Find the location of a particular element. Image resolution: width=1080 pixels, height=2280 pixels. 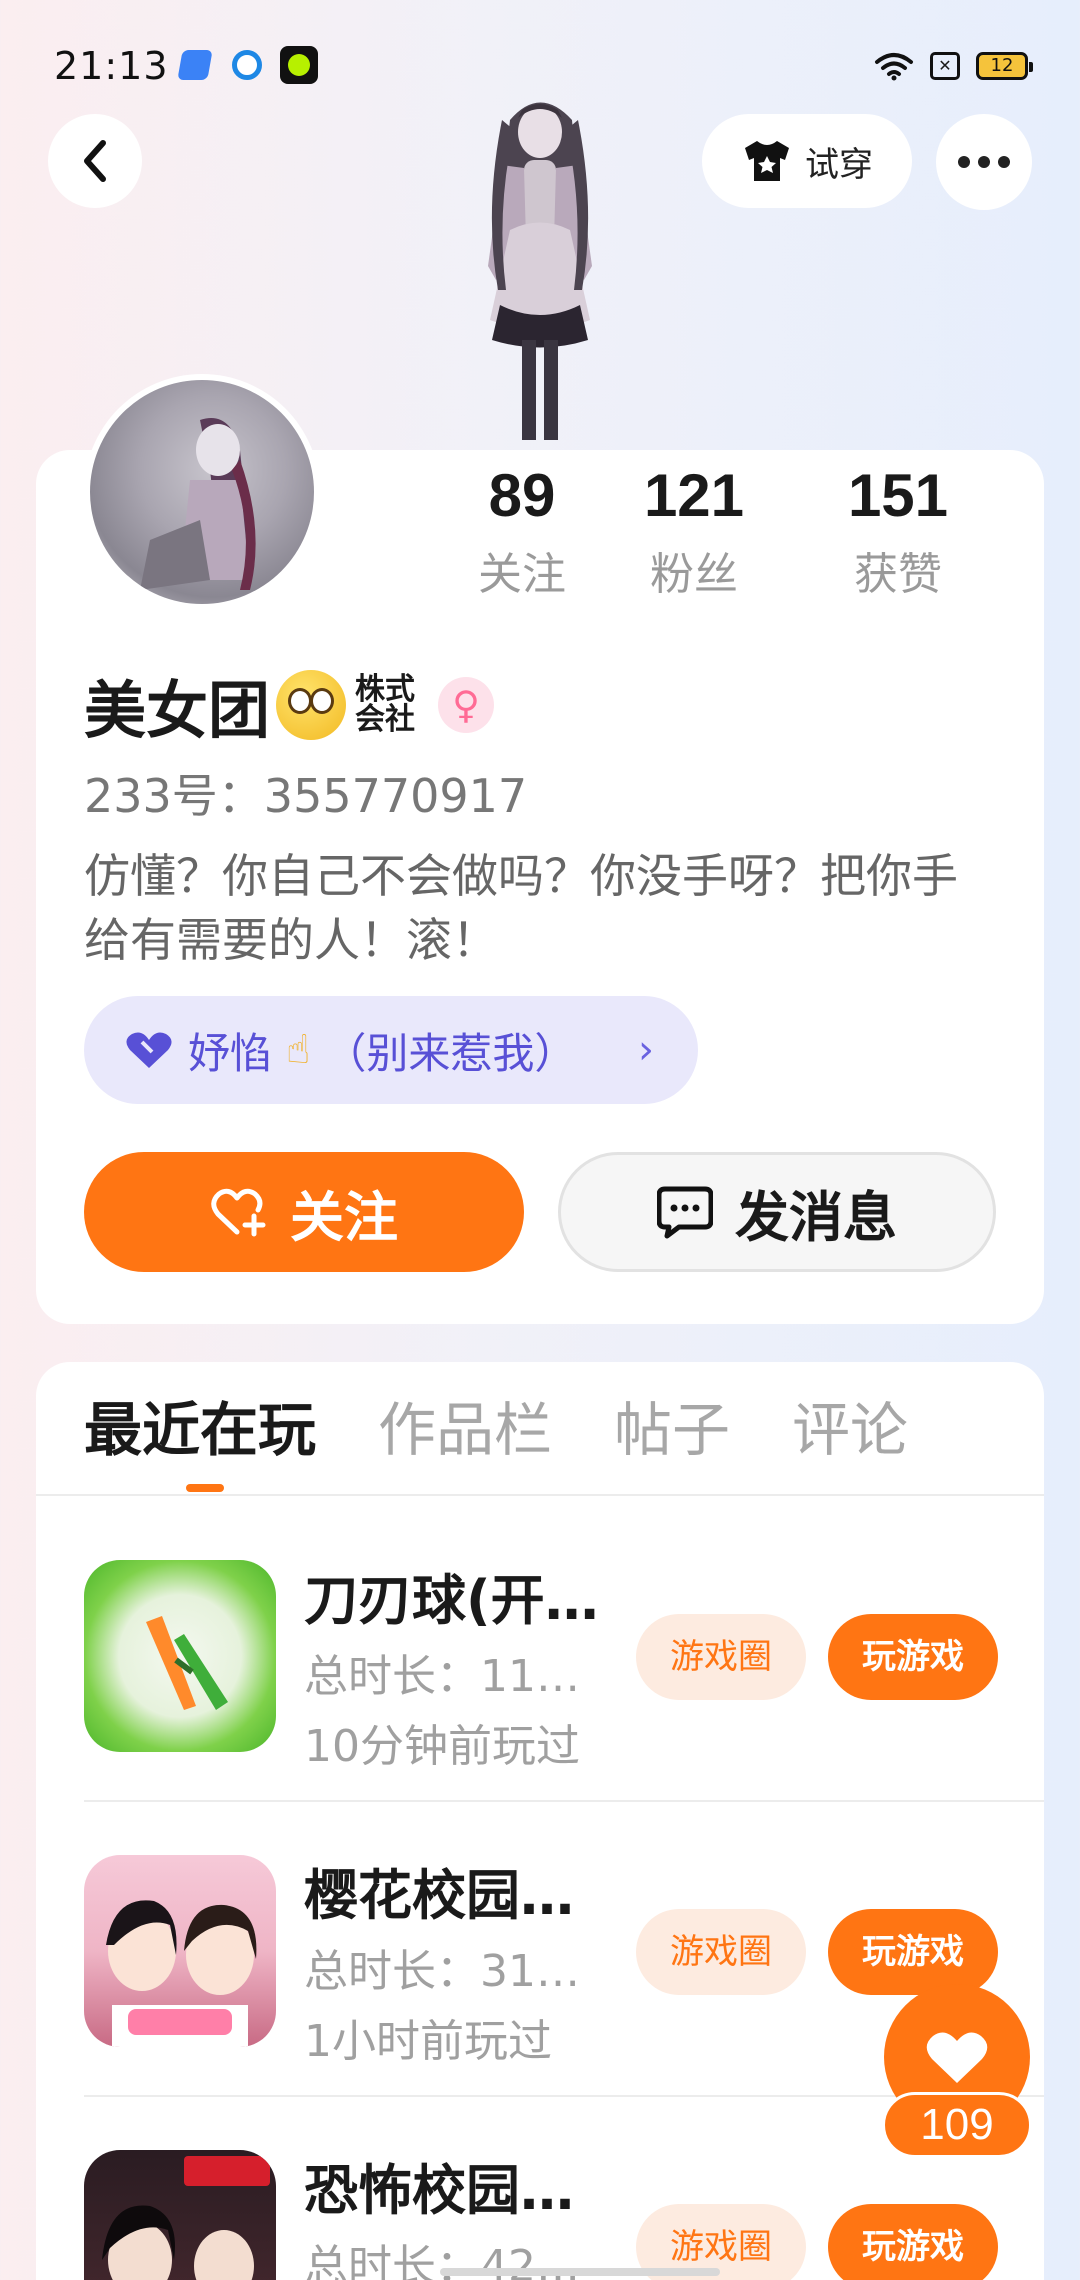

heart-add-icon is located at coordinates (238, 1212).